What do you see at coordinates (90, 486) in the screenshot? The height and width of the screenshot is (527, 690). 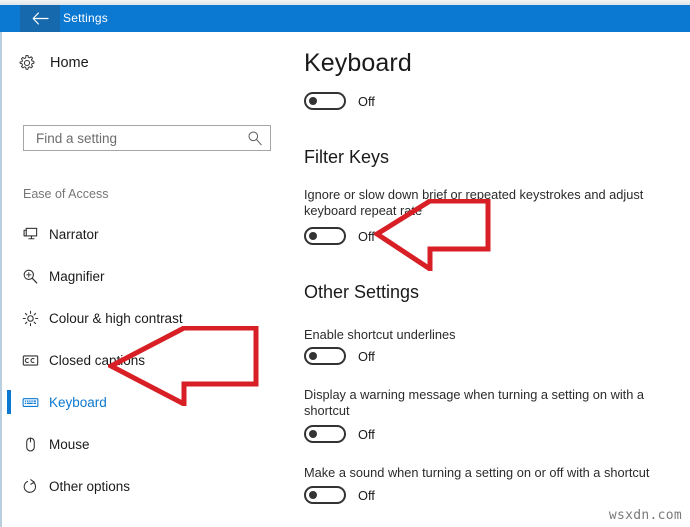 I see `sidebar-item-label: Other options` at bounding box center [90, 486].